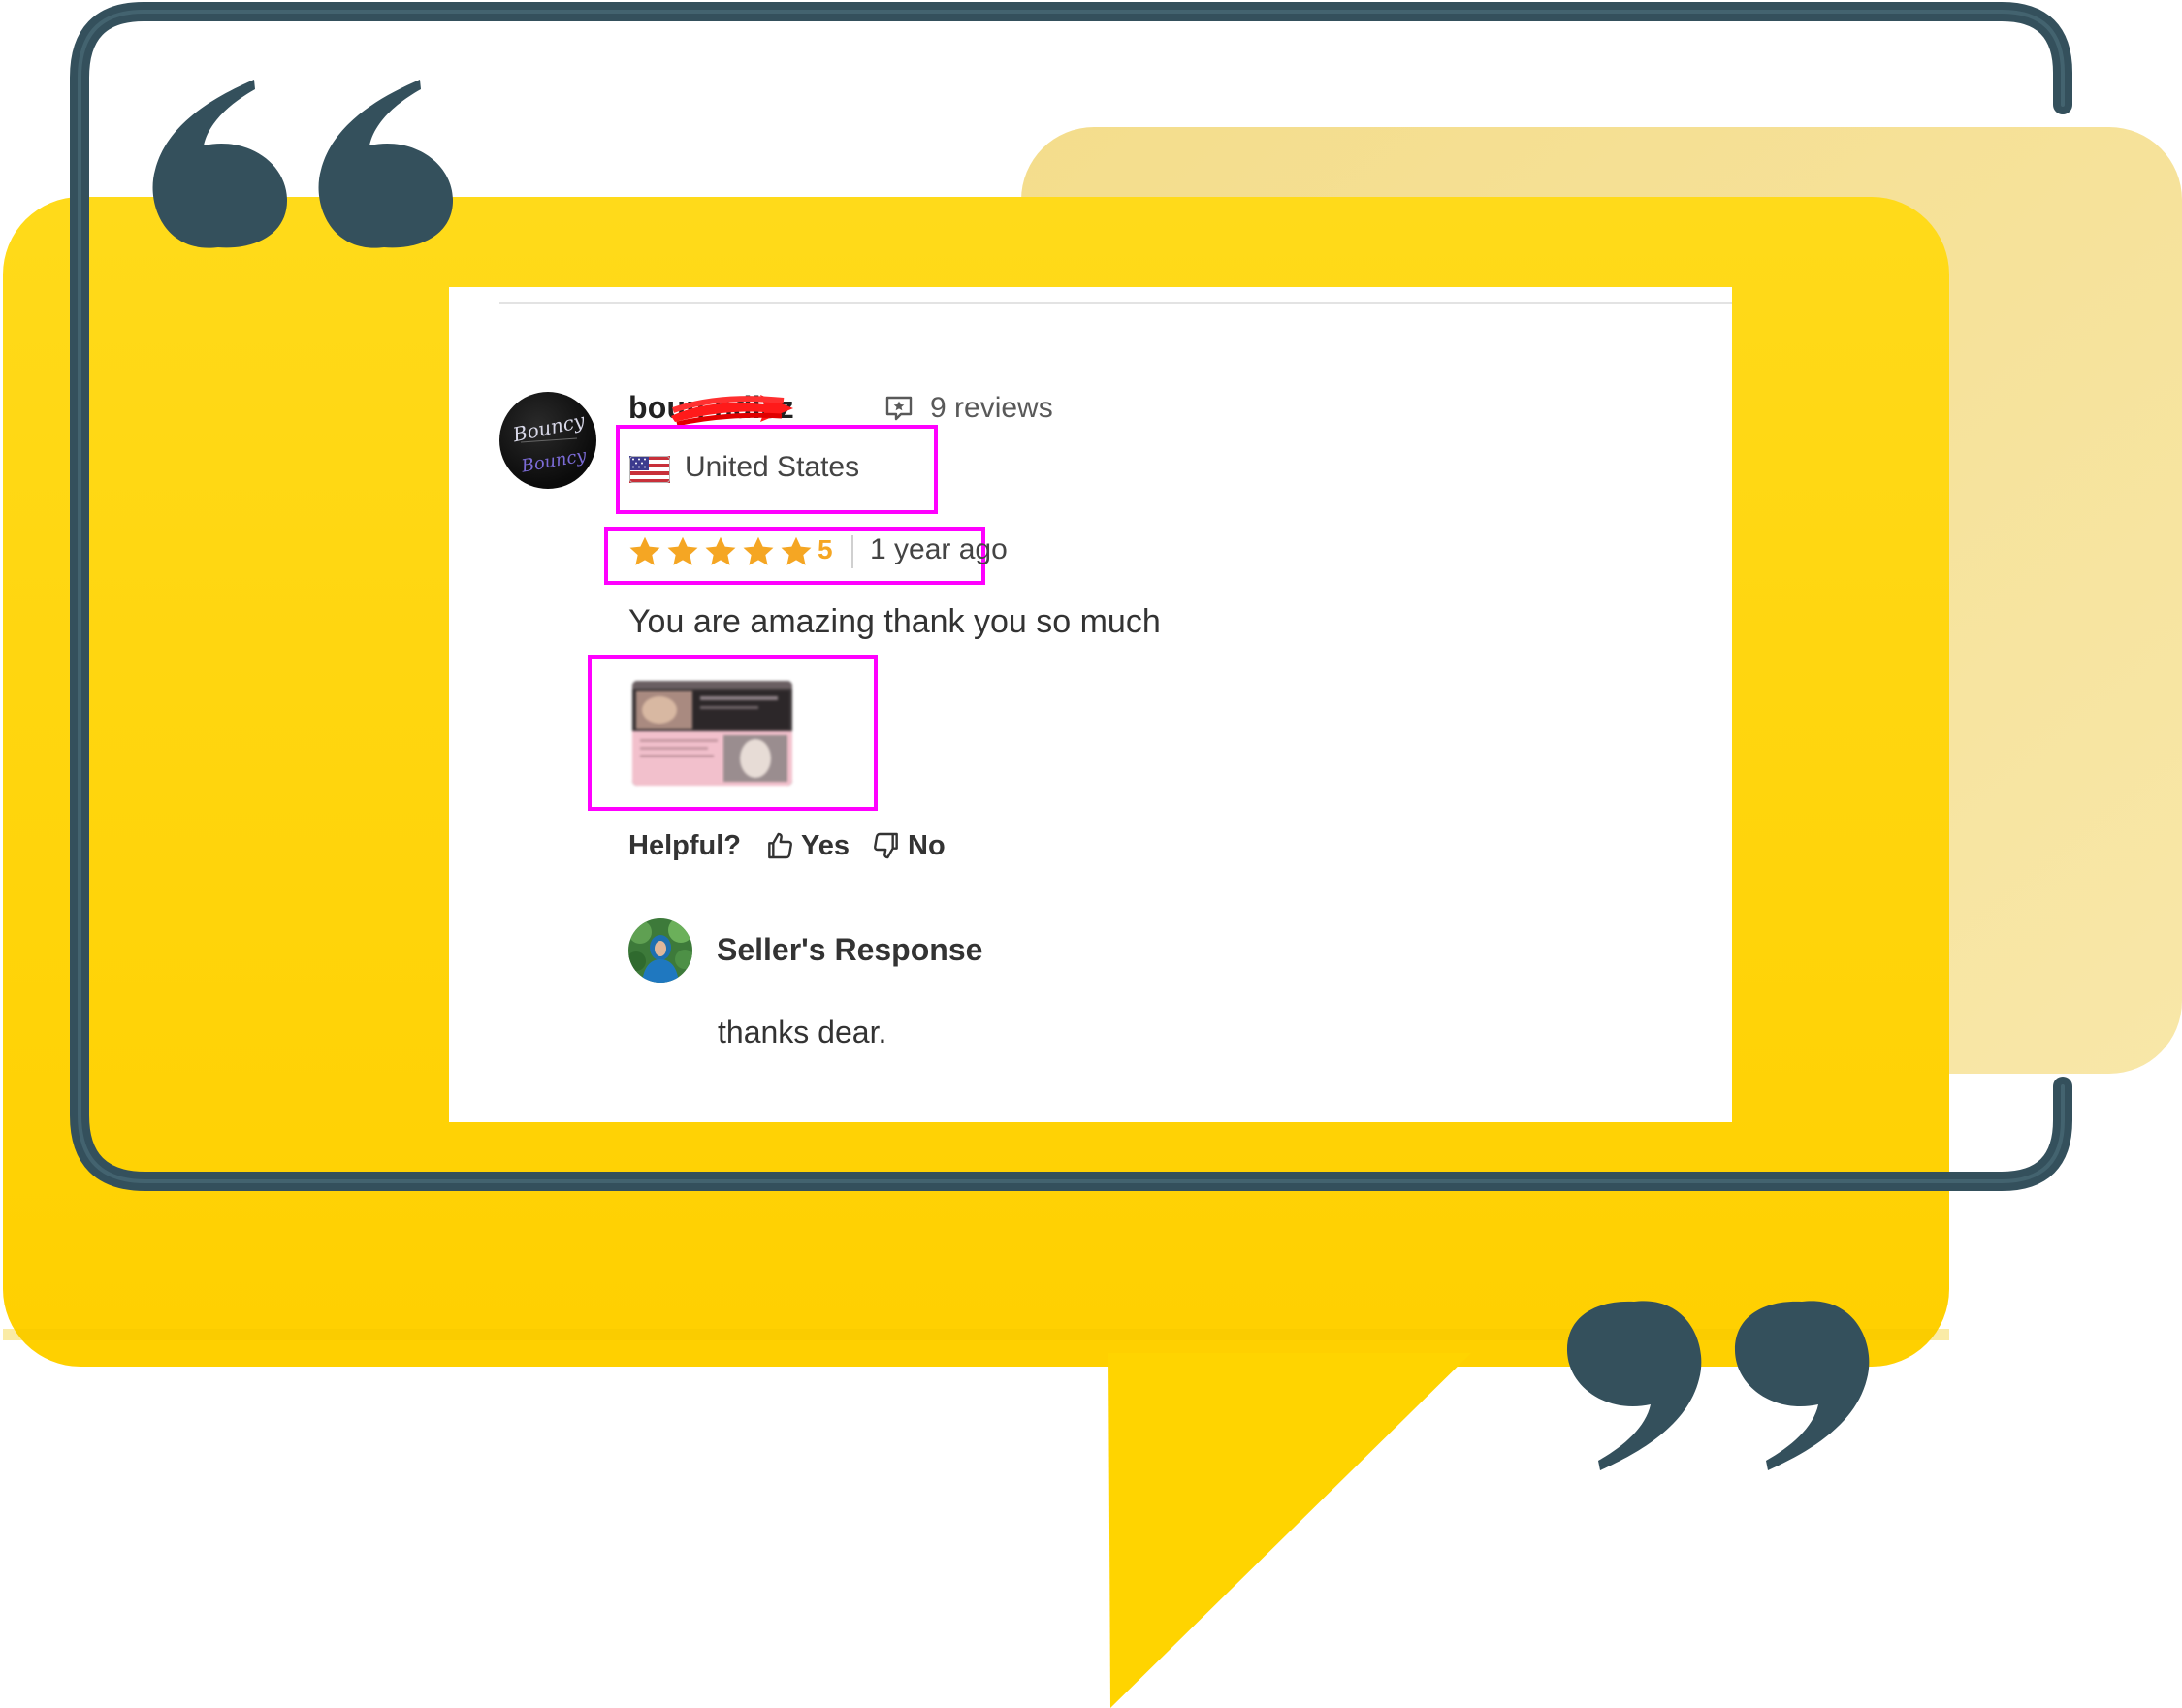  Describe the element at coordinates (1115, 303) in the screenshot. I see `divider` at that location.